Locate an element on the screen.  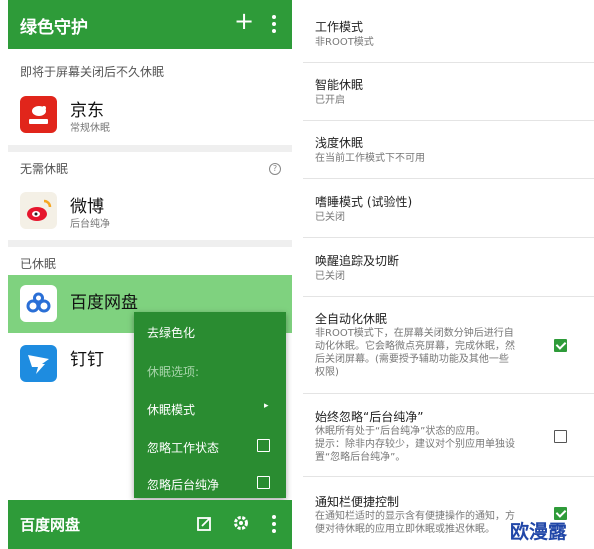
setting-smart-hibernation: 智能休眠 已开启 is located at coordinates (448, 92).